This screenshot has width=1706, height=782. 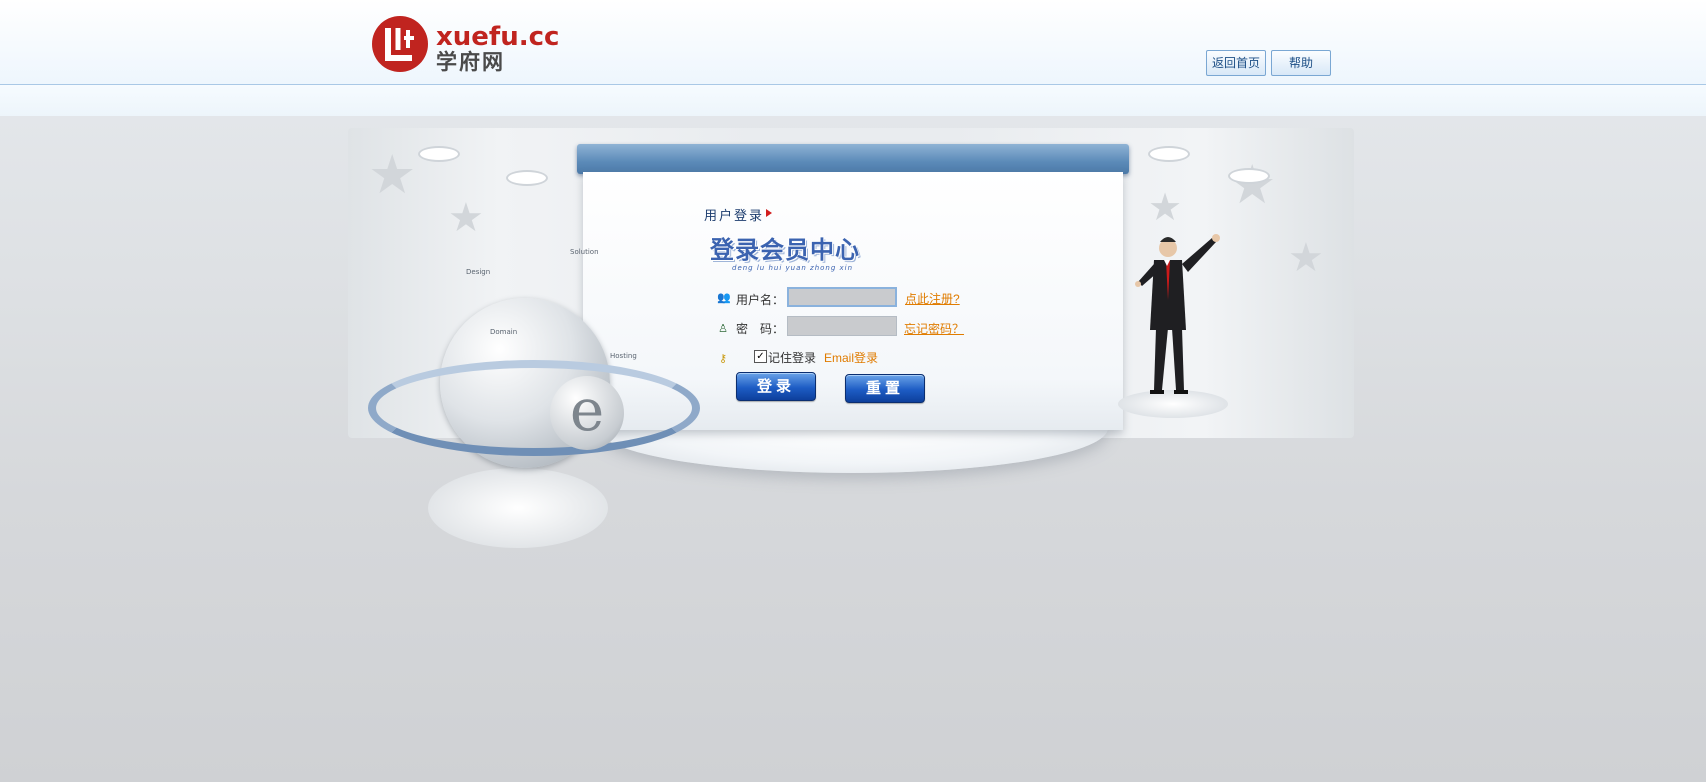 I want to click on red-arrow-icon, so click(x=769, y=213).